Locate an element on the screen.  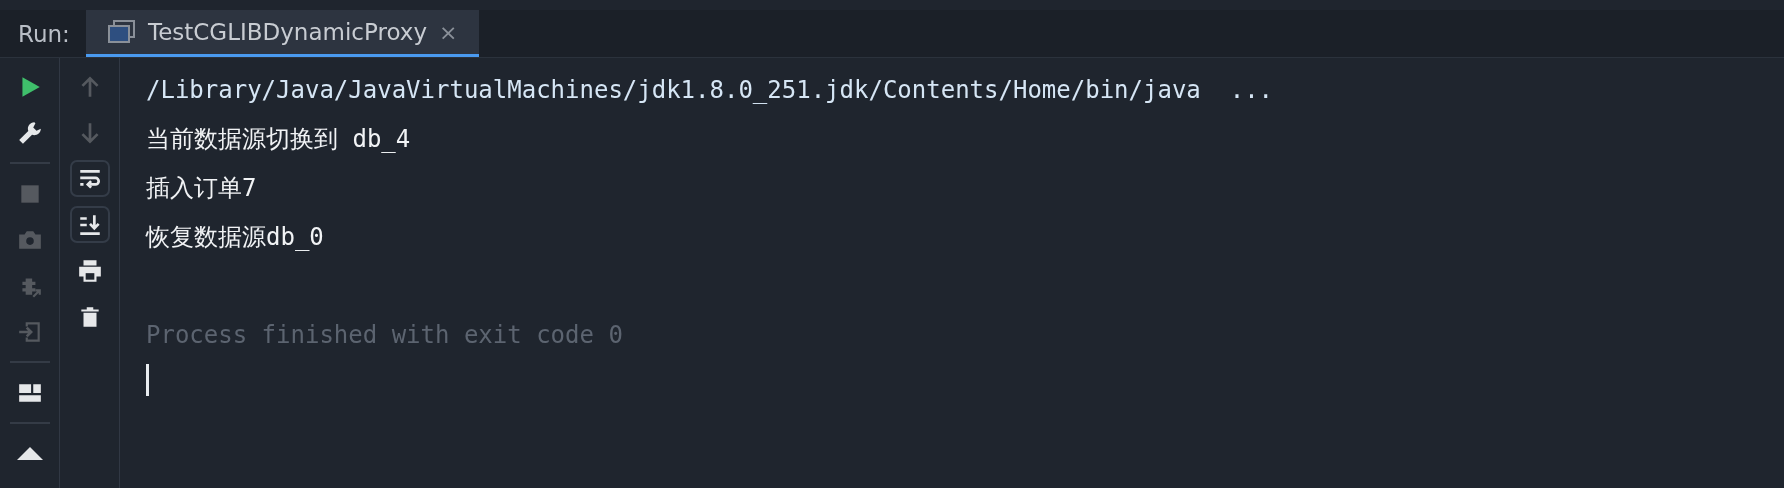
tab-title: TestCGLIBDynamicProxy is located at coordinates (287, 32).